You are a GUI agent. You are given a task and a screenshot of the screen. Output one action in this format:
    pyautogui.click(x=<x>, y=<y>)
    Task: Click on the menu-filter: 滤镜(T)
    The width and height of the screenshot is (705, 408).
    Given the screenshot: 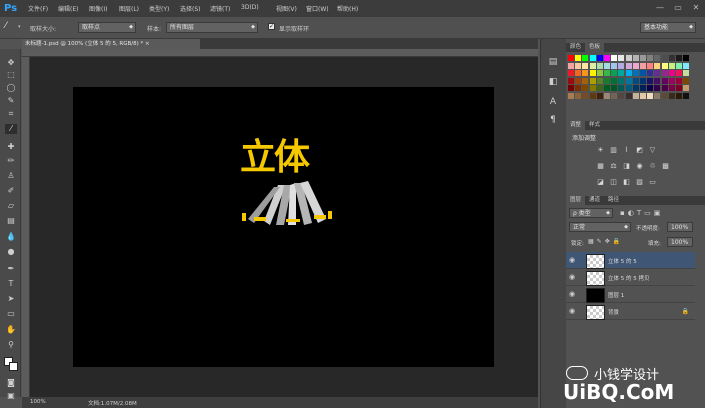 What is the action you would take?
    pyautogui.click(x=220, y=8)
    